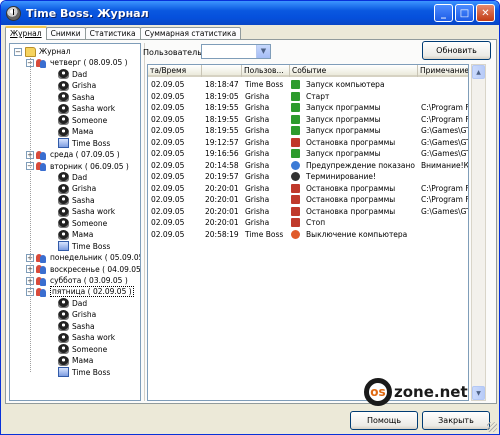 This screenshot has width=500, height=435. I want to click on tree-day-item: понедельник ( 05.09.05 ), so click(88, 257).